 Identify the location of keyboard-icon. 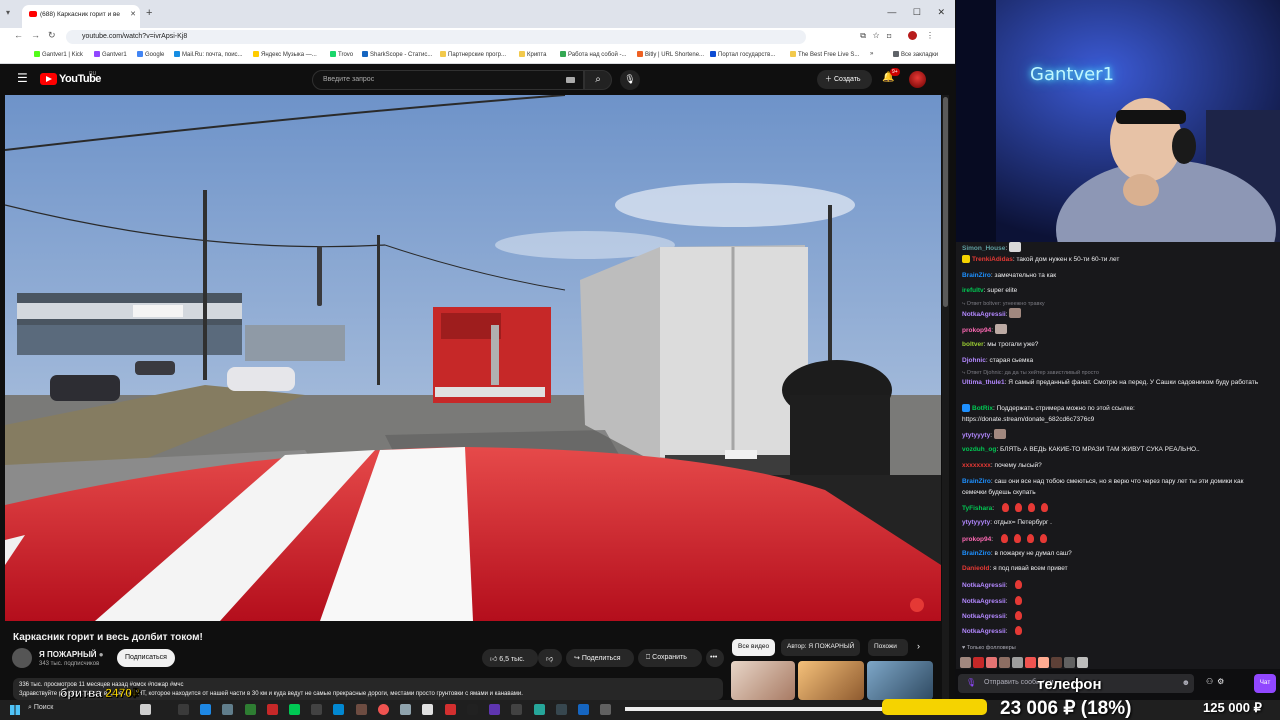
(570, 80).